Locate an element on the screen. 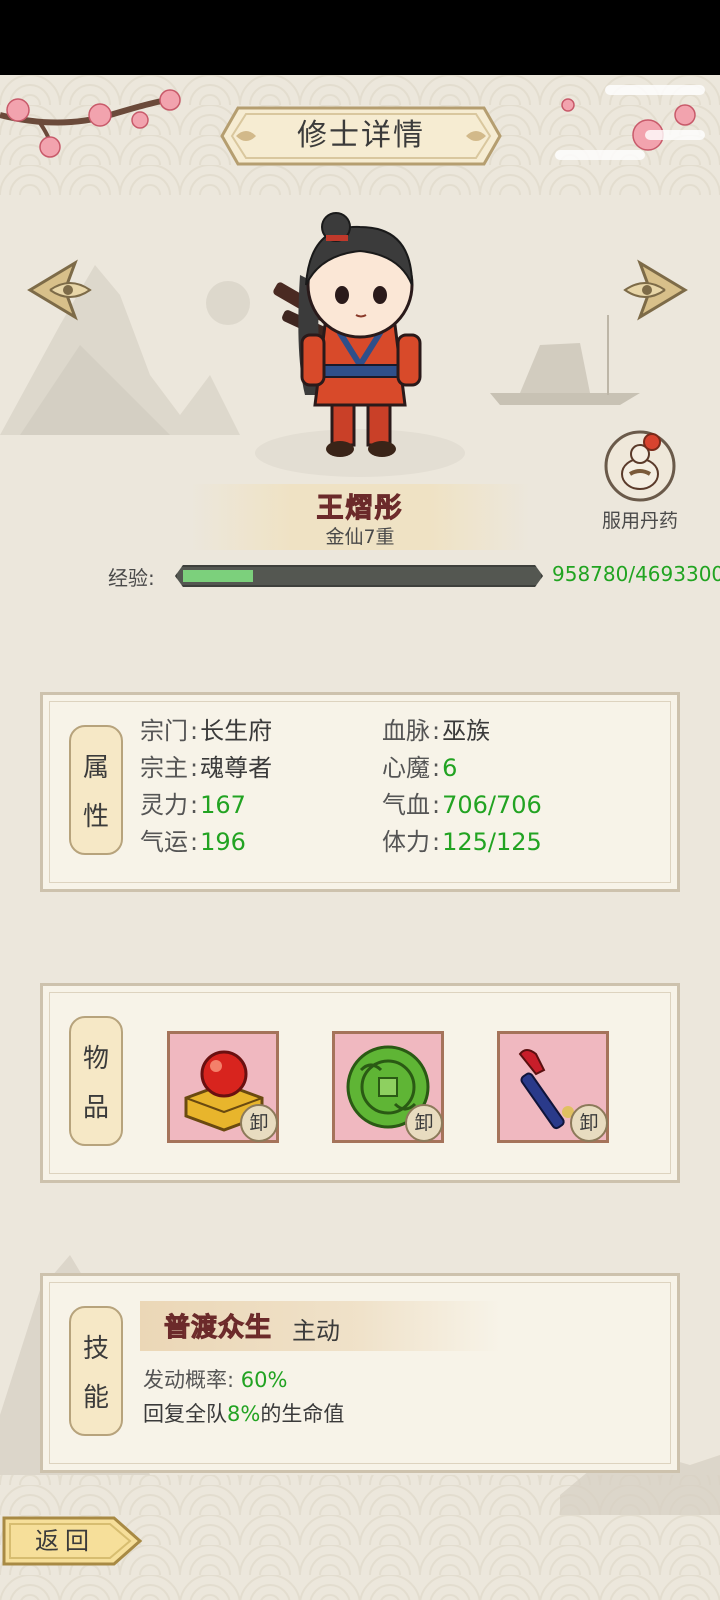 The height and width of the screenshot is (1600, 720). item-slot-jade: 卸 is located at coordinates (388, 1087).